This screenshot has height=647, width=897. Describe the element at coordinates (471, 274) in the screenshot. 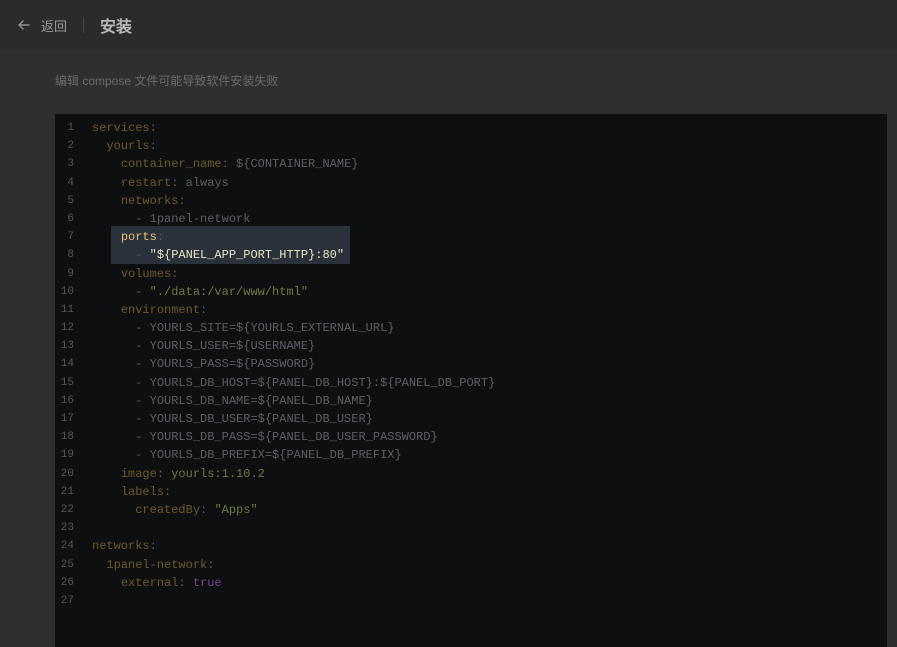

I see `code-line: 9 volumes:` at that location.